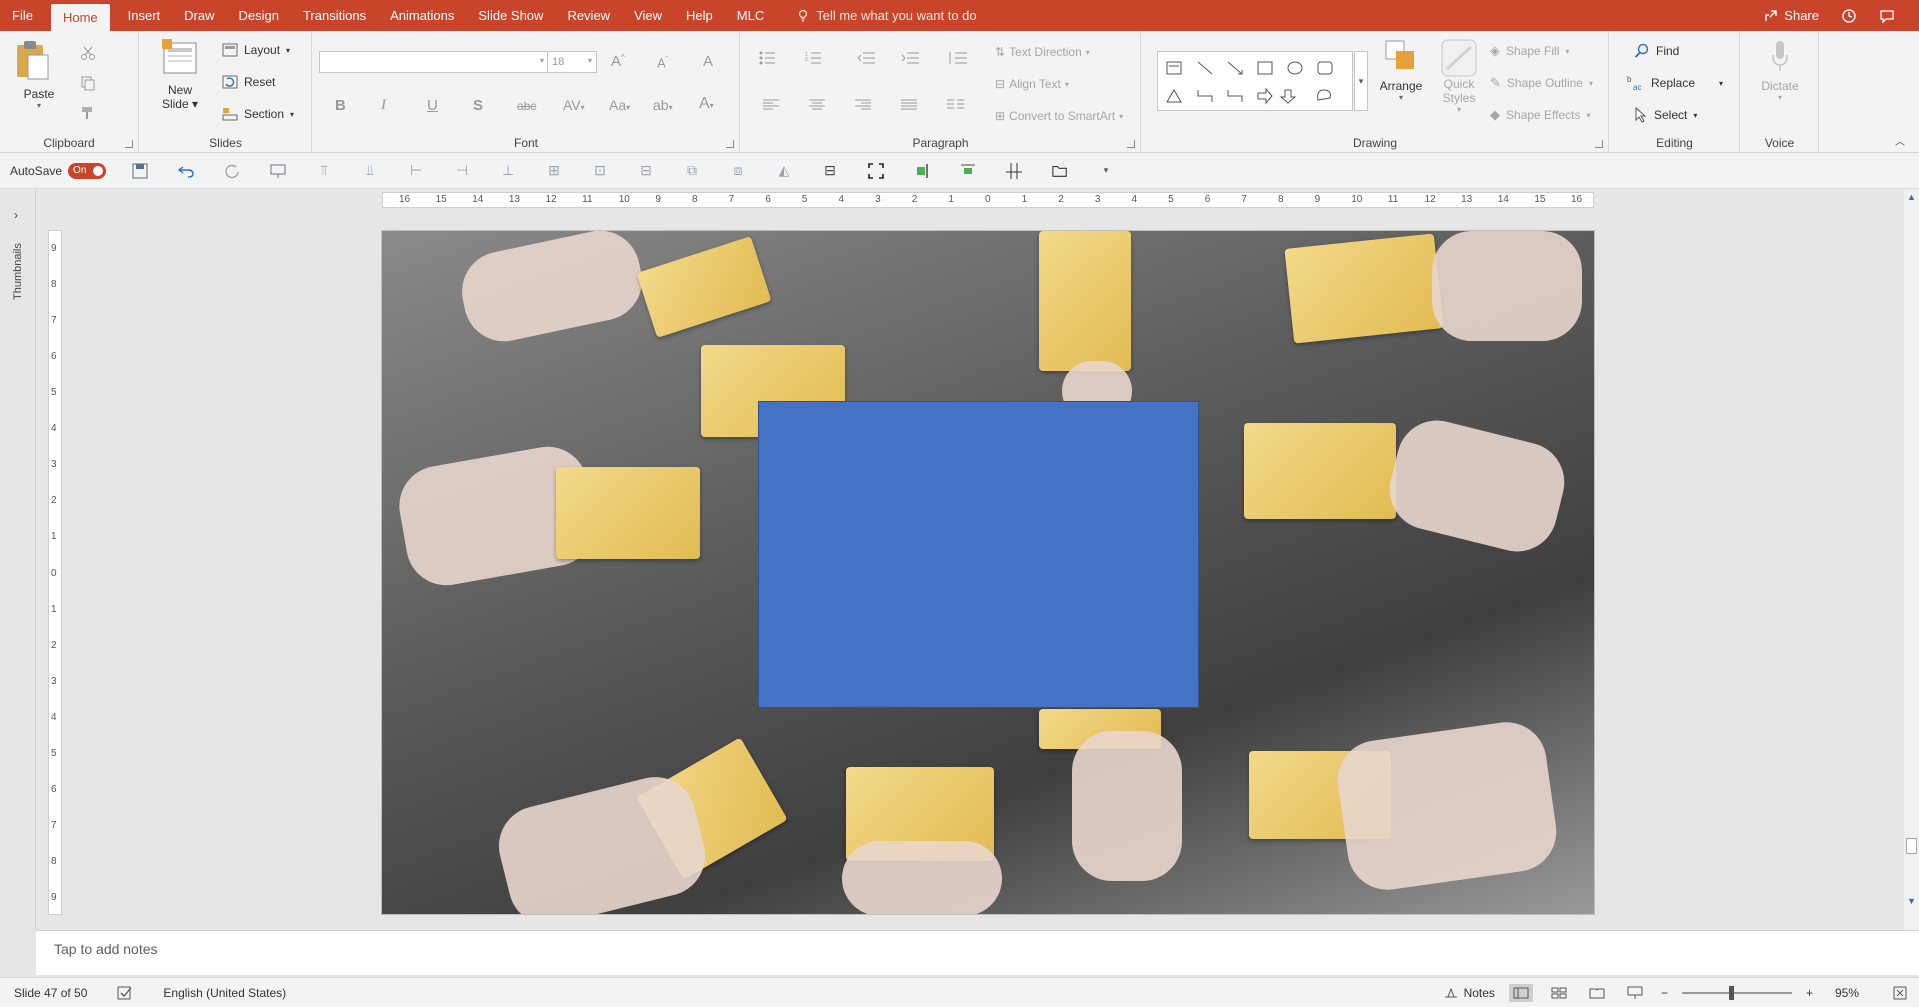  Describe the element at coordinates (1401, 70) in the screenshot. I see `arrange-button: Arrange ▾` at that location.